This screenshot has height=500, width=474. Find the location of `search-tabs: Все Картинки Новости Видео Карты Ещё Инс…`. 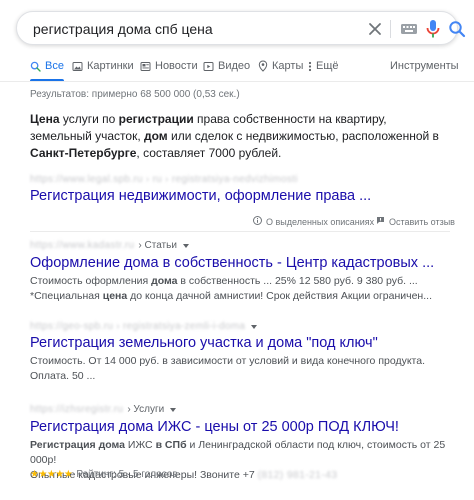

search-tabs: Все Картинки Новости Видео Карты Ещё Инс… is located at coordinates (237, 69).